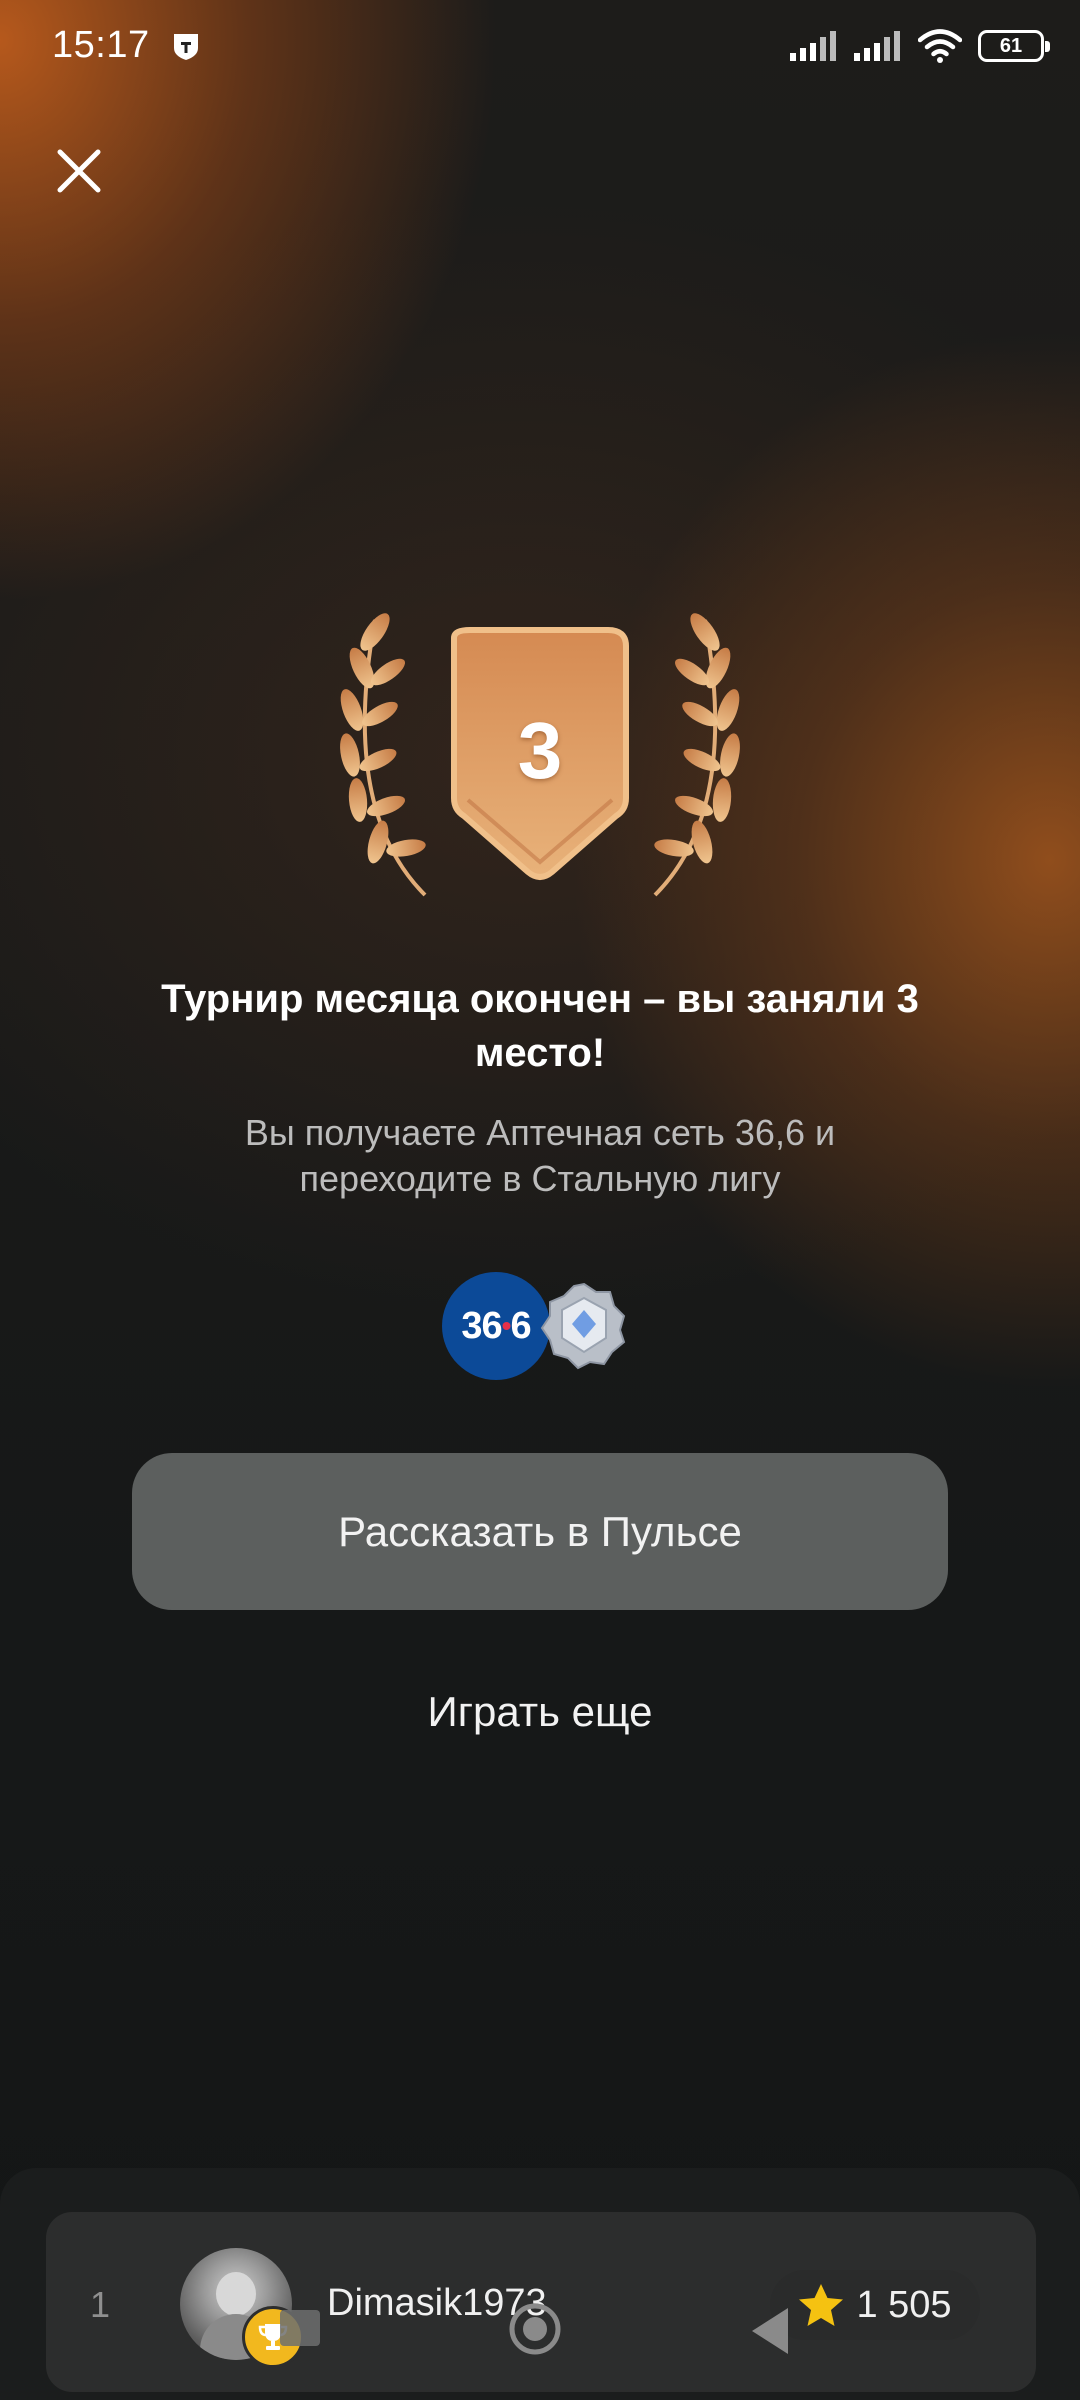 The image size is (1080, 2400). I want to click on signal-icon, so click(813, 46).